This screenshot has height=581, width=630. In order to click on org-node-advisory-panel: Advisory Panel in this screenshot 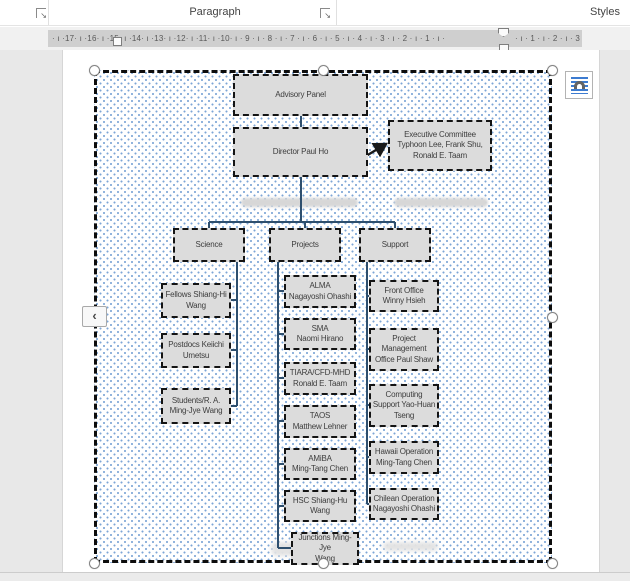, I will do `click(300, 95)`.